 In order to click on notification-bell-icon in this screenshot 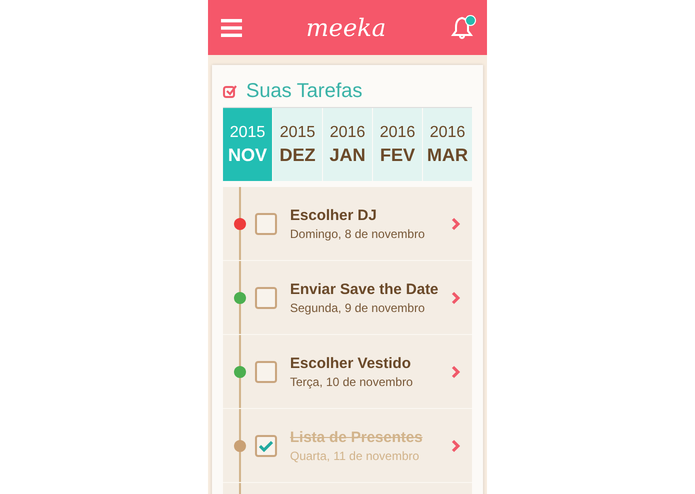, I will do `click(462, 28)`.